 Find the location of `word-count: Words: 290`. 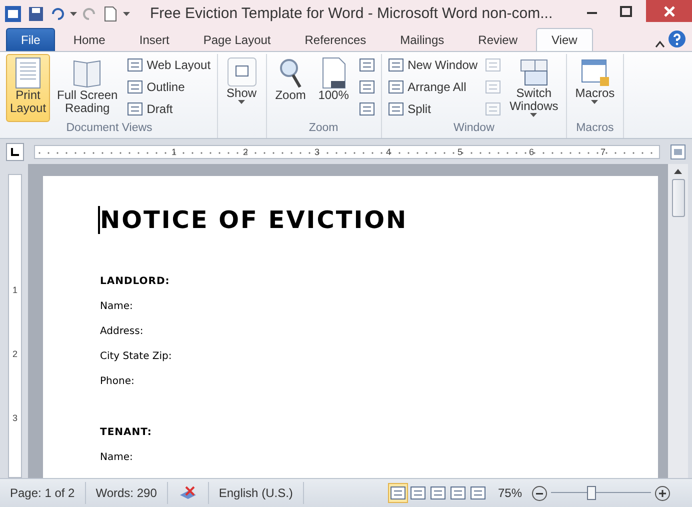

word-count: Words: 290 is located at coordinates (127, 493).